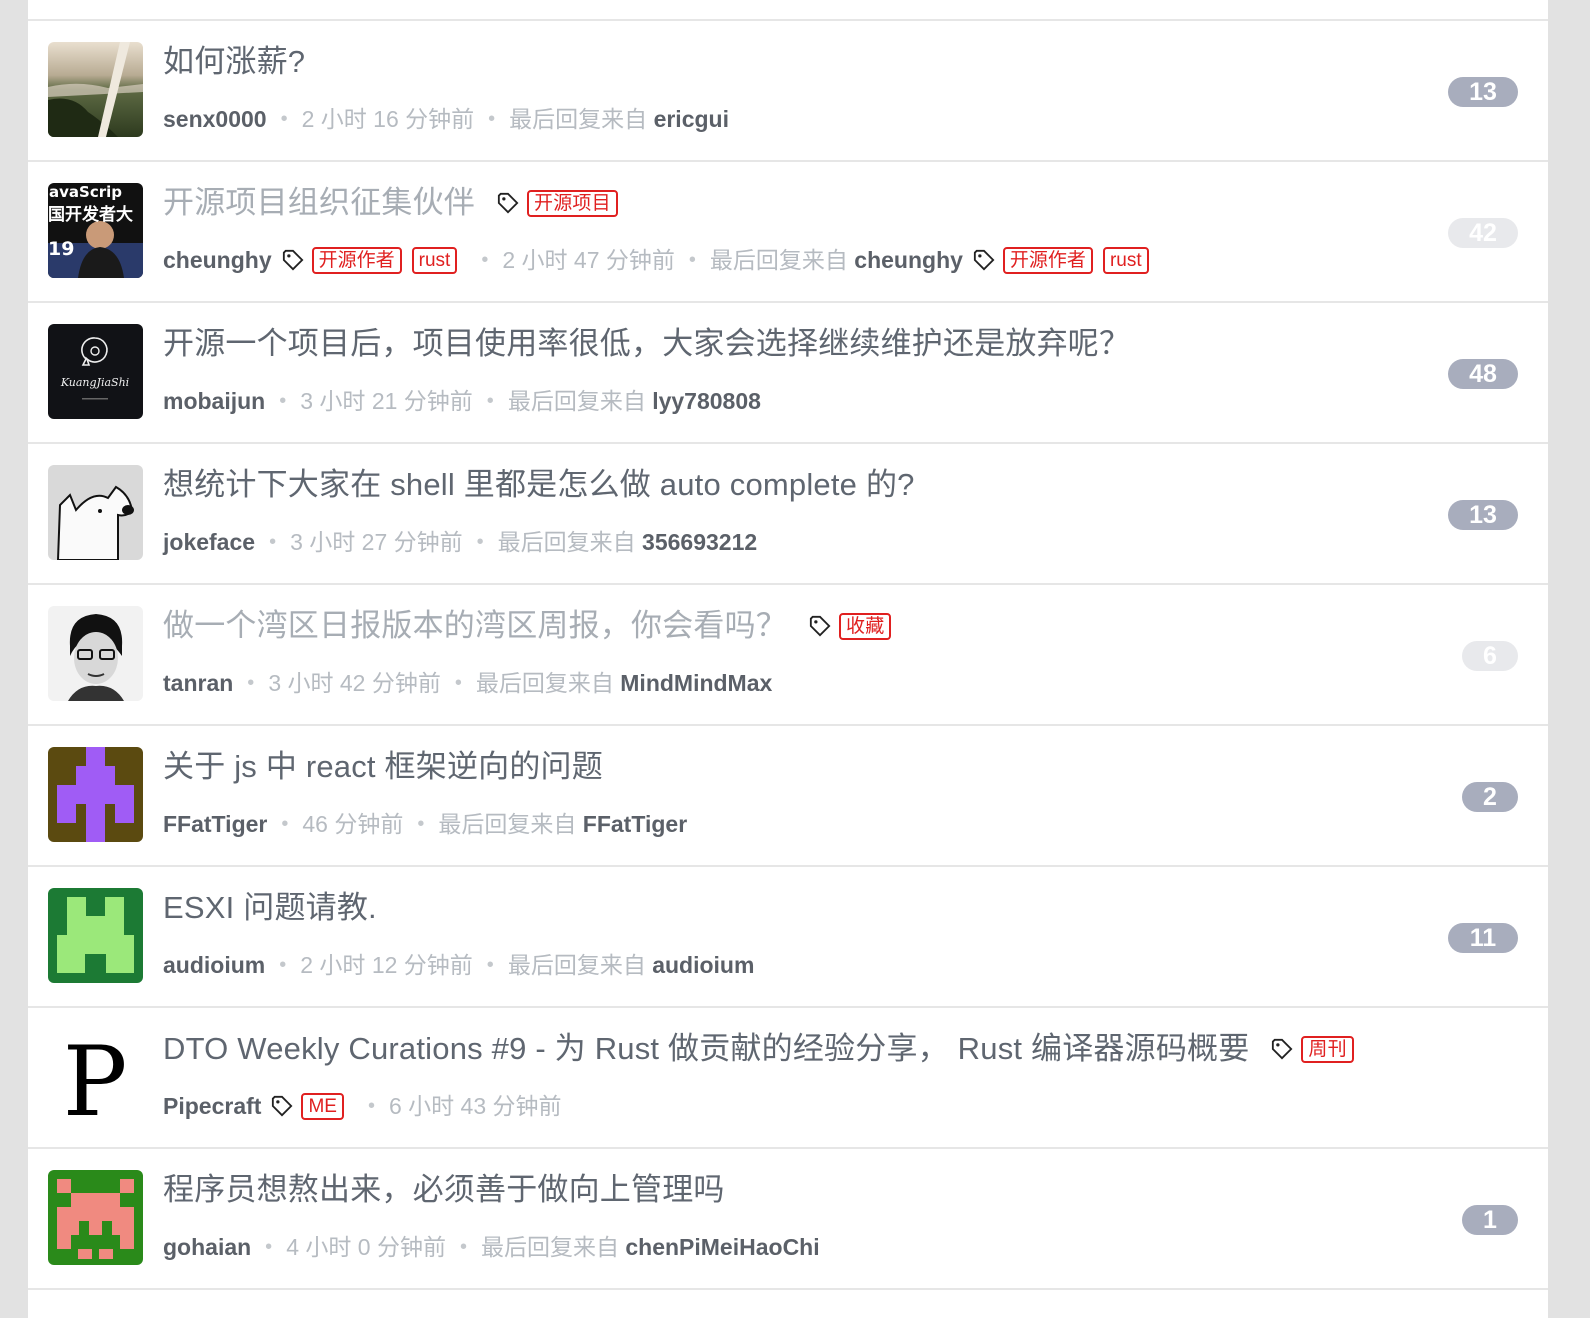  Describe the element at coordinates (388, 119) in the screenshot. I see `topic-time: 2 小时 16 分钟前` at that location.